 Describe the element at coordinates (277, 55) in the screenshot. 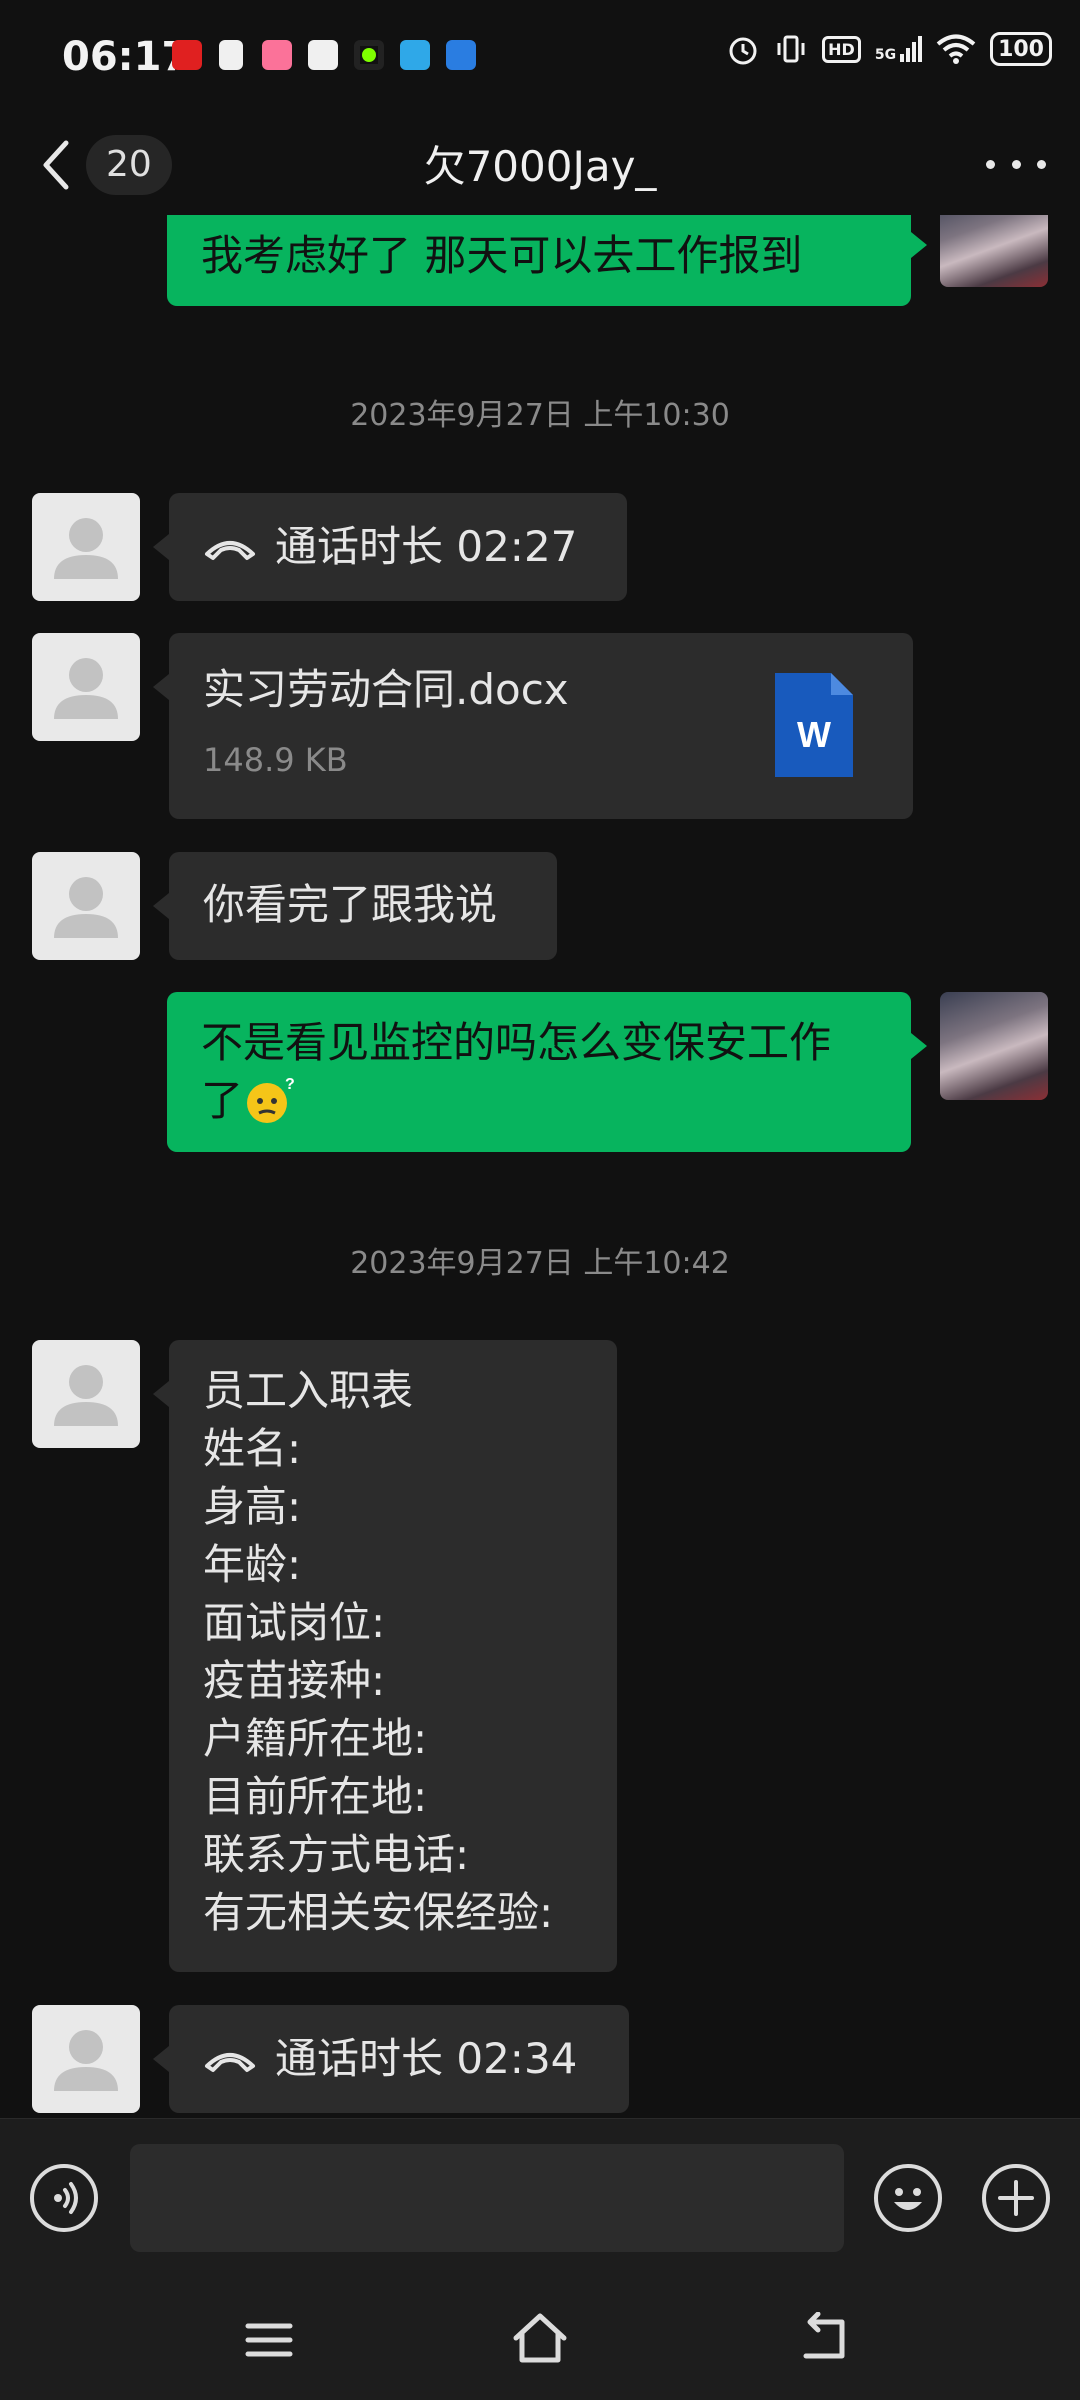

I see `bilibili-icon` at that location.